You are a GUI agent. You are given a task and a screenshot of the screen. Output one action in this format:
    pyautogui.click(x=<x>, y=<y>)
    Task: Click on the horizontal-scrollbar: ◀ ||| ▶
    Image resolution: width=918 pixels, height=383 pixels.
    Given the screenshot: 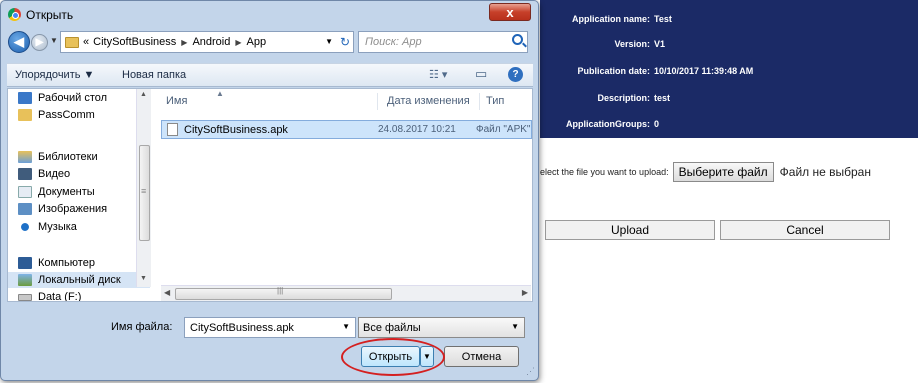 What is the action you would take?
    pyautogui.click(x=346, y=293)
    